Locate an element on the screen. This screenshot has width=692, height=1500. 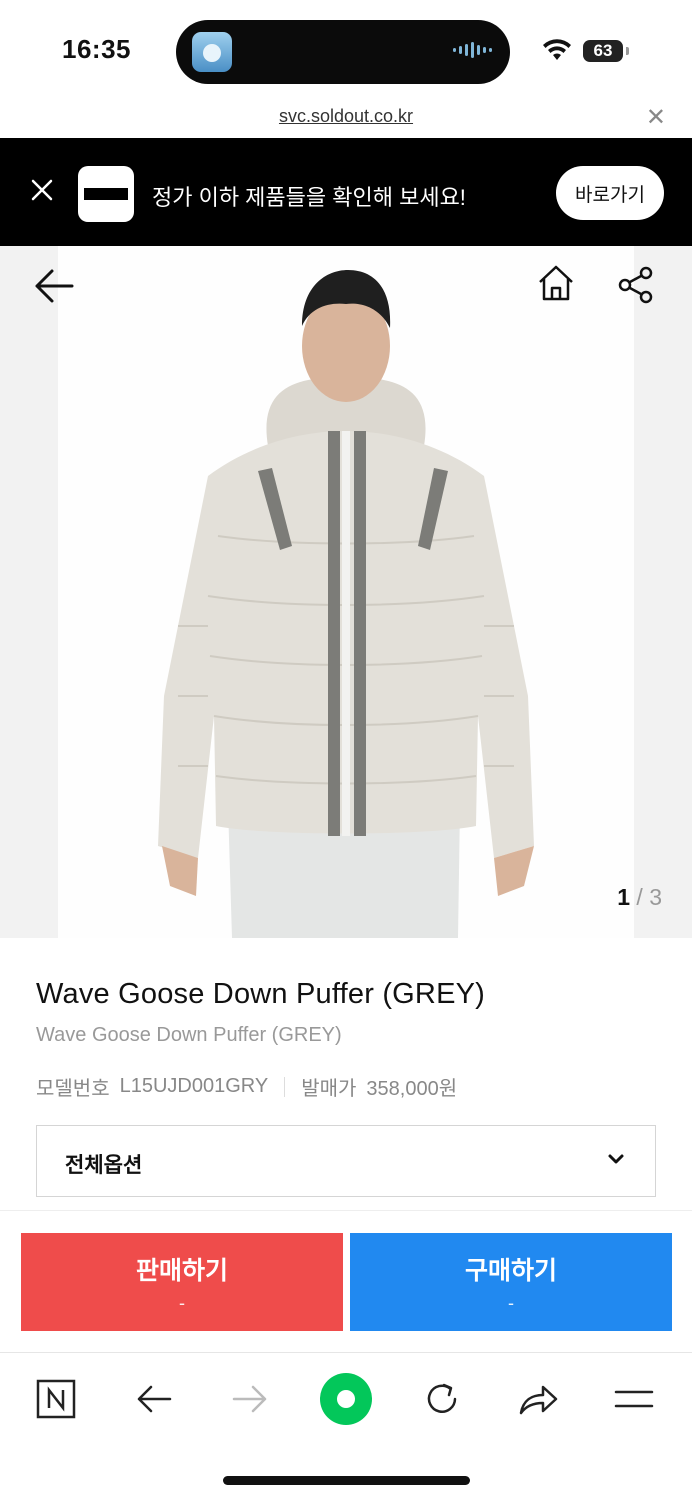
close-icon is located at coordinates (42, 190).